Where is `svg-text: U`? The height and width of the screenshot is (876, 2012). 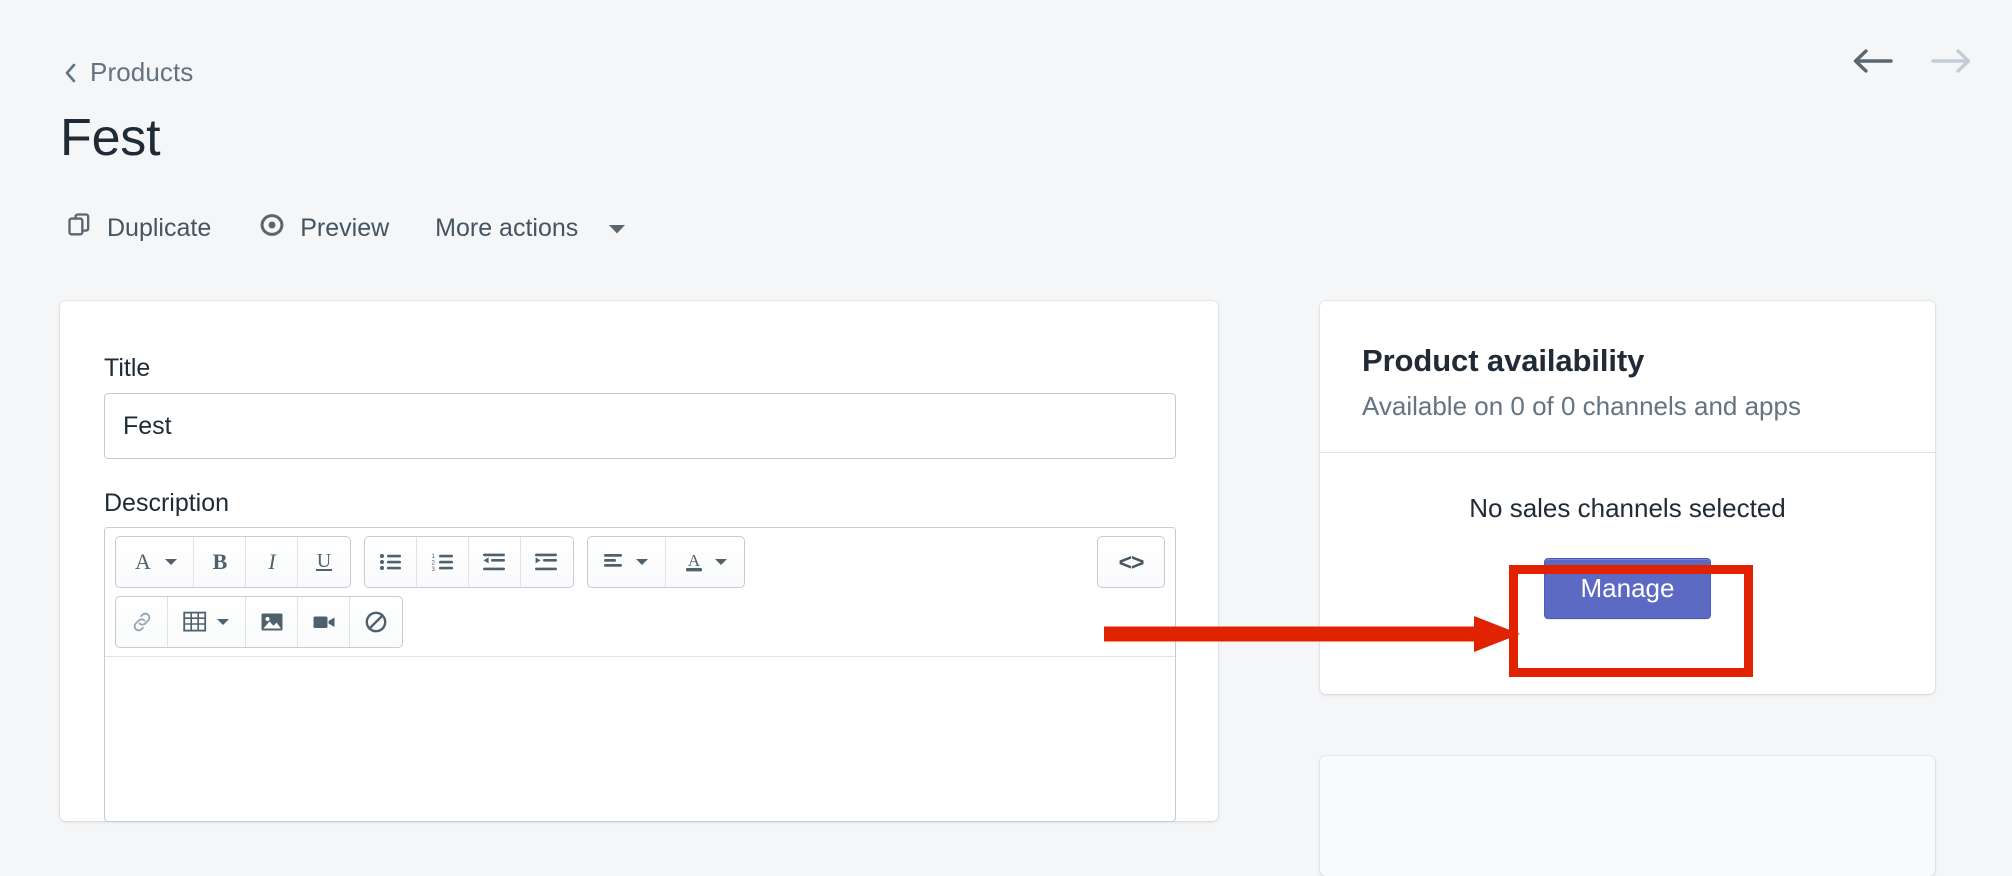
svg-text: U is located at coordinates (324, 561).